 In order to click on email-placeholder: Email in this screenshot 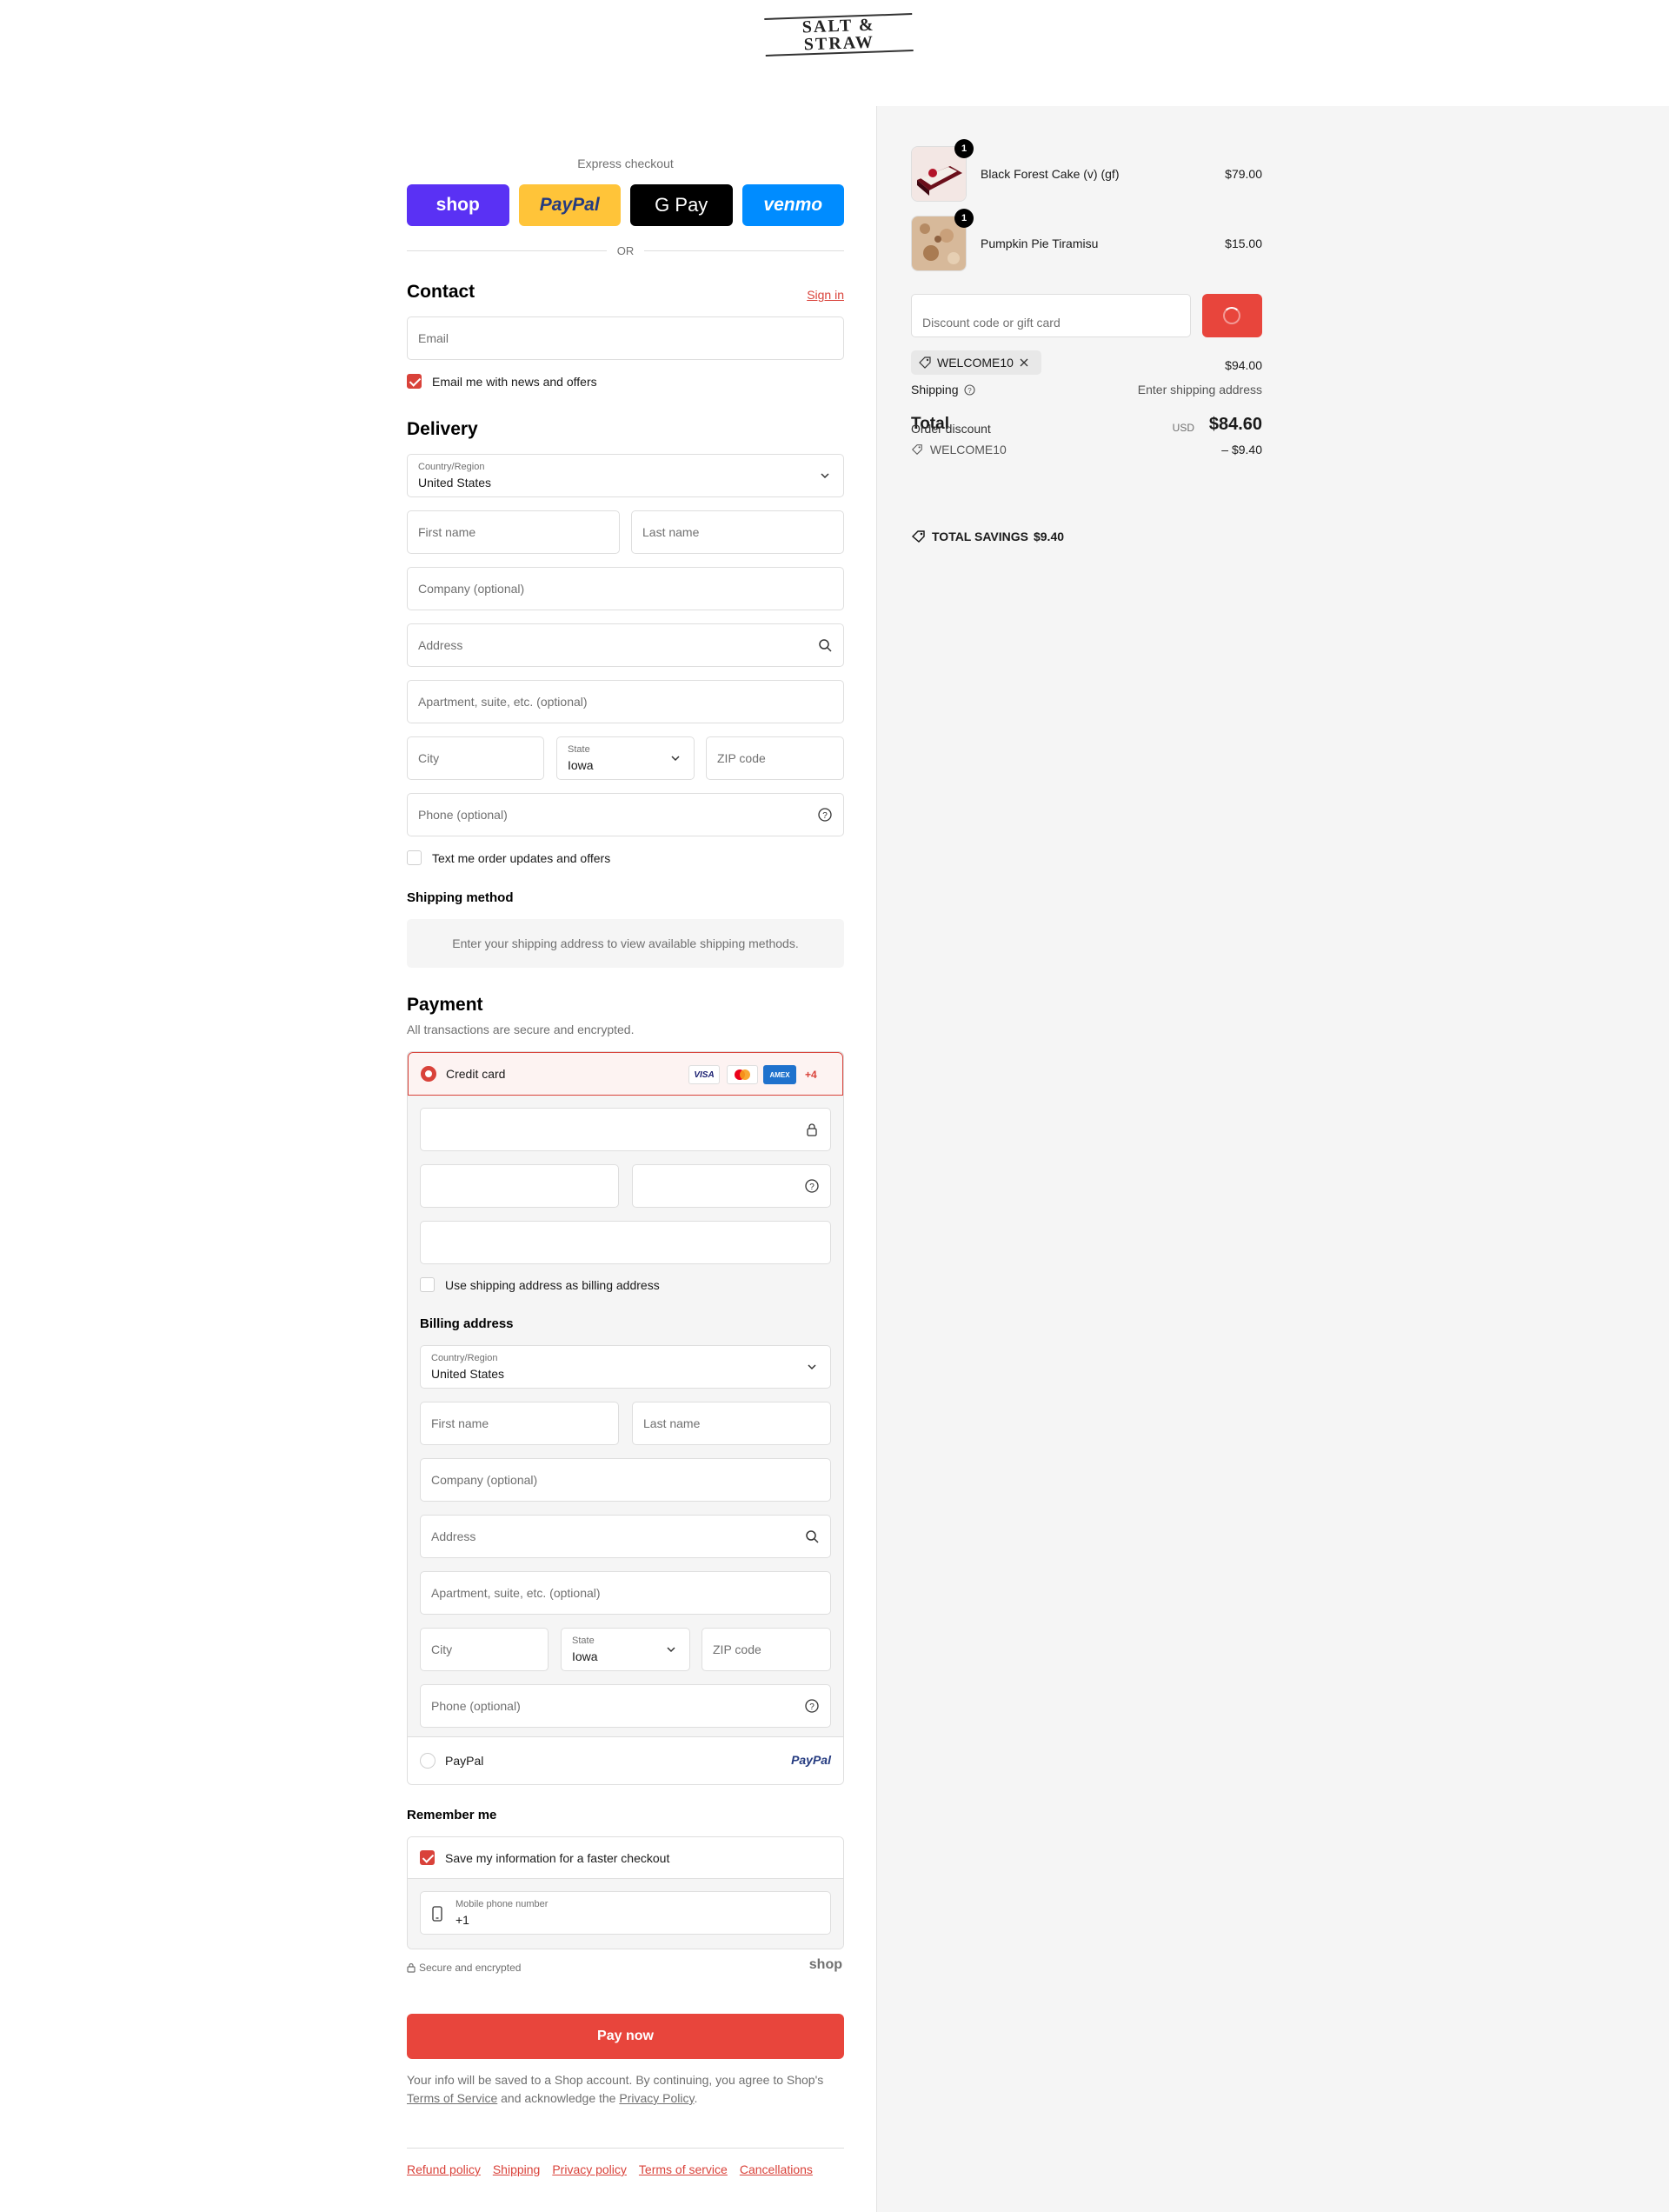, I will do `click(433, 338)`.